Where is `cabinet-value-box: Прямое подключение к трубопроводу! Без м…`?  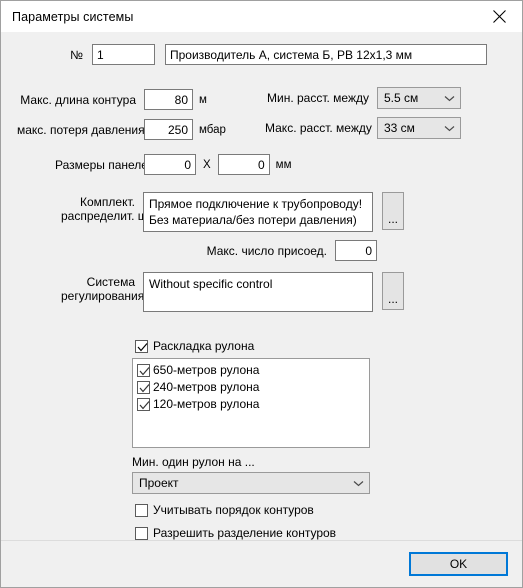
cabinet-value-box: Прямое подключение к трубопроводу! Без м… is located at coordinates (258, 212).